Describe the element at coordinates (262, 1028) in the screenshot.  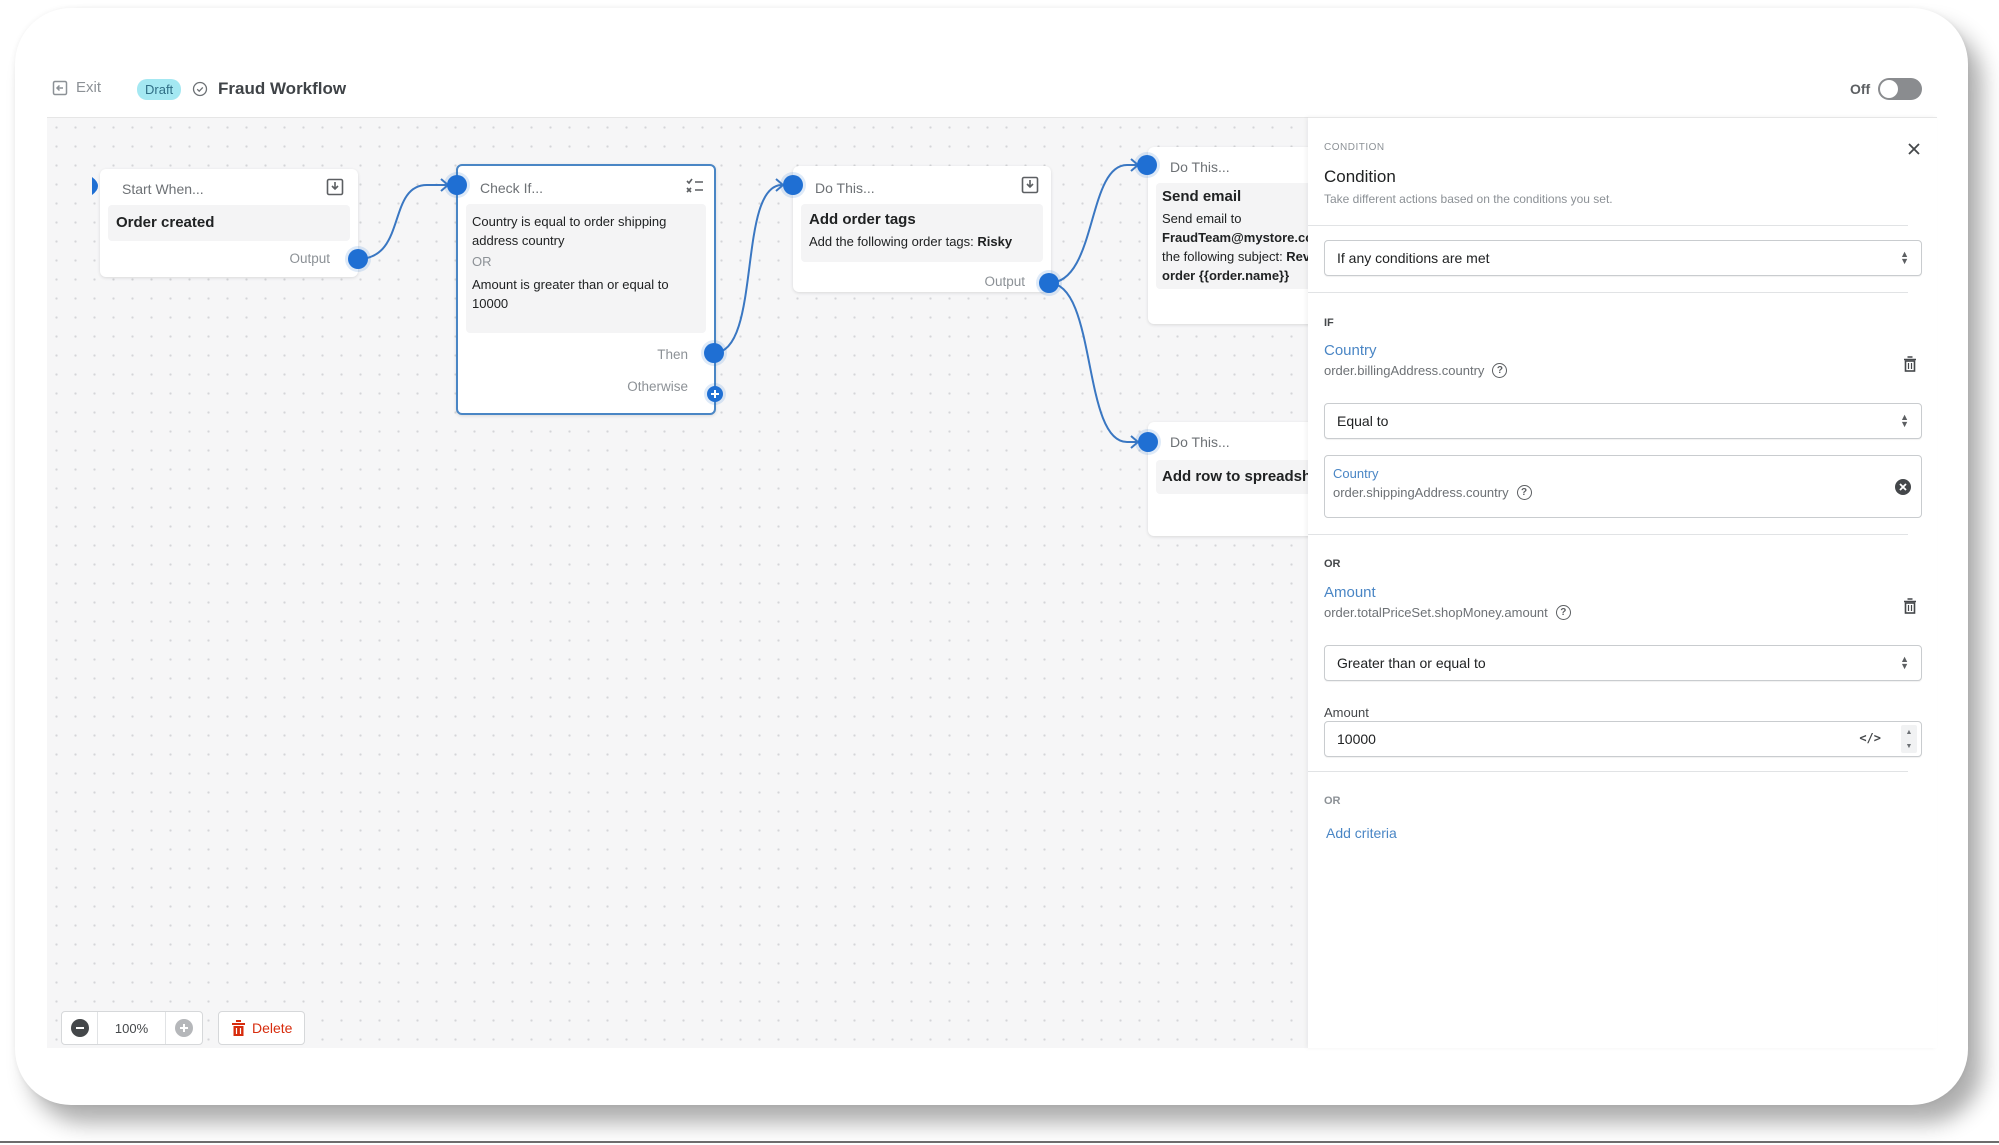
I see `delete-button: Delete` at that location.